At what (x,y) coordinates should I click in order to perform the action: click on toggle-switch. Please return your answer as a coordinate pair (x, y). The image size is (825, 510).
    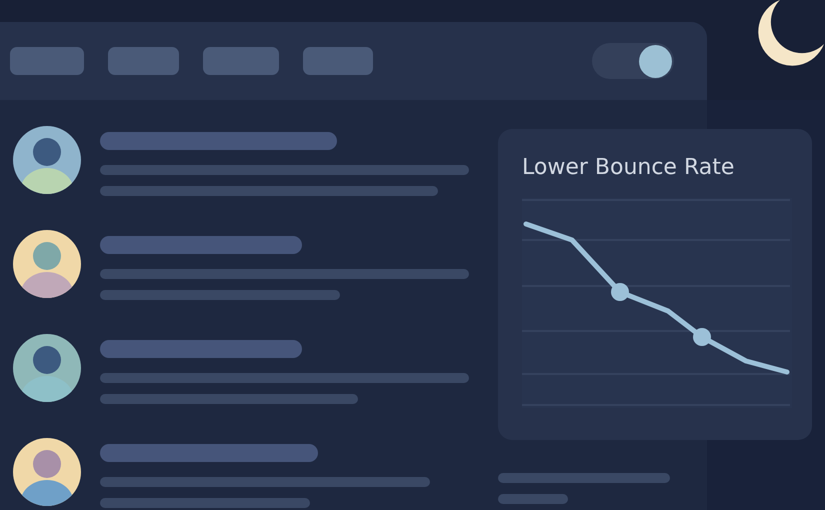
    Looking at the image, I should click on (633, 61).